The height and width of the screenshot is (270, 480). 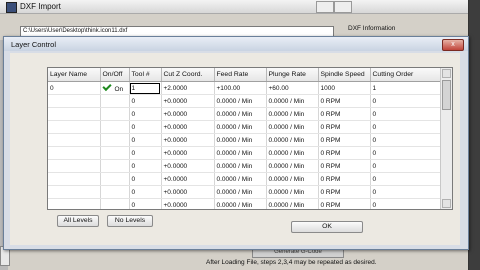 I want to click on col-header-on-off: On/Off, so click(x=115, y=75).